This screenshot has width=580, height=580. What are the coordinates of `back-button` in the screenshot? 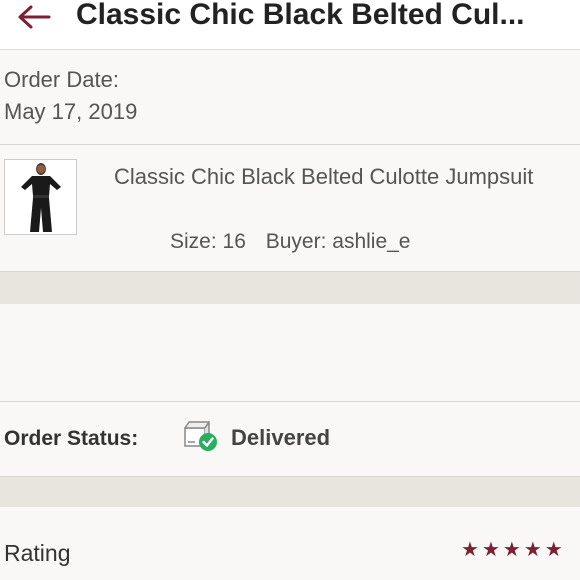 It's located at (34, 17).